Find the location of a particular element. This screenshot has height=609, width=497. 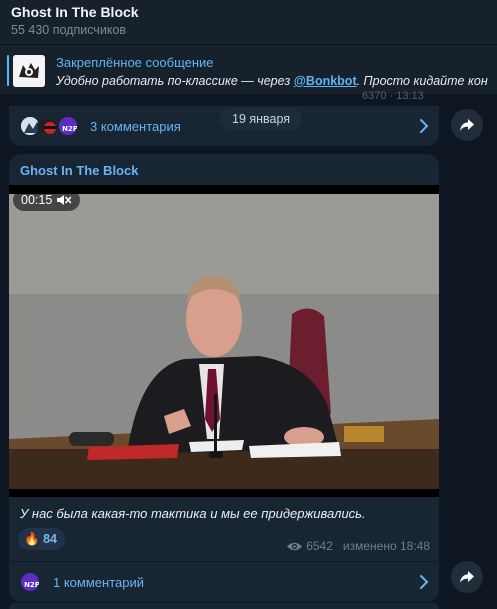

pinned-indicator is located at coordinates (8, 70).